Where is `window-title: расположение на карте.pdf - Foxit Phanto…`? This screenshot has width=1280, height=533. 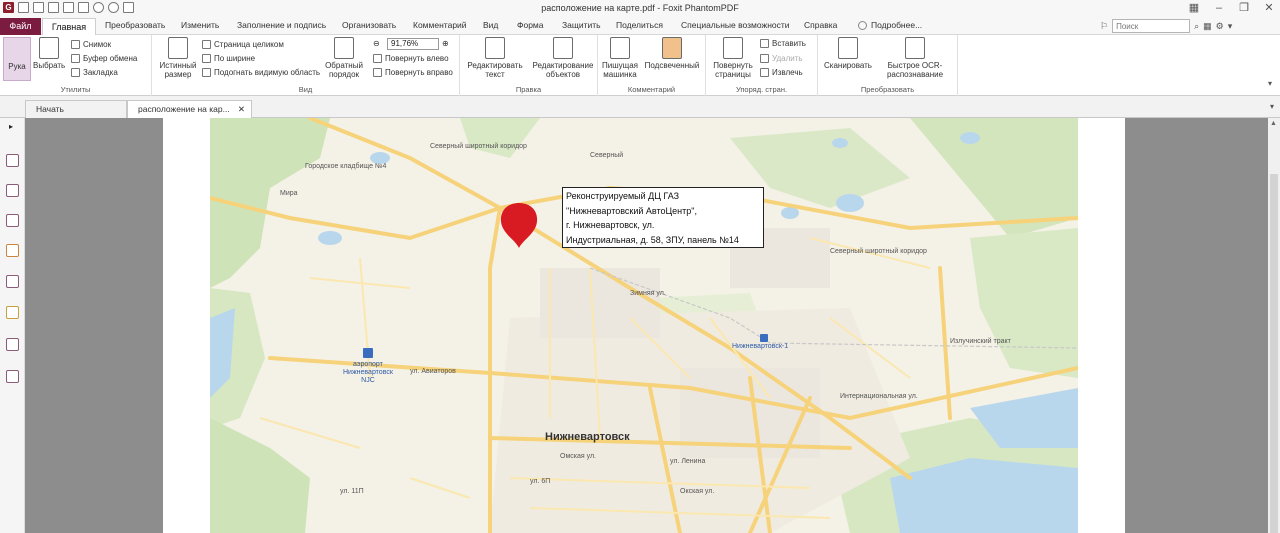
window-title: расположение на карте.pdf - Foxit Phanto… is located at coordinates (640, 8).